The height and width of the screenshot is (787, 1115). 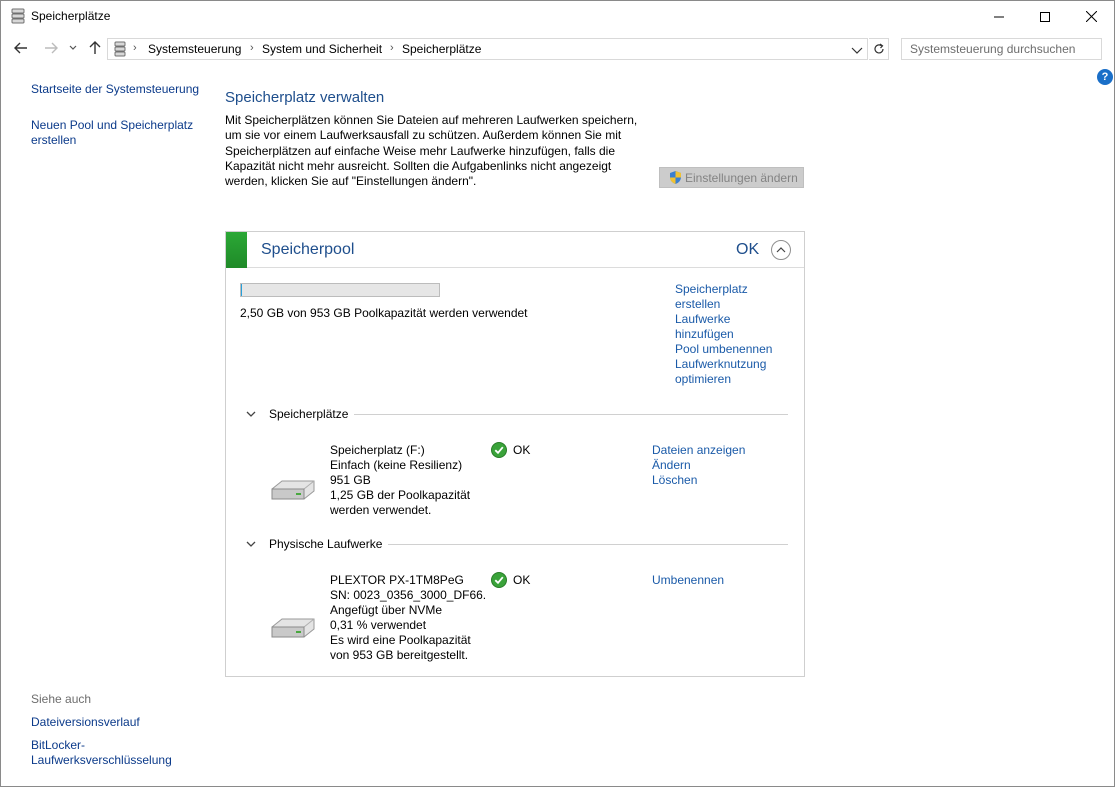 What do you see at coordinates (704, 334) in the screenshot?
I see `add-drives-line2: hinzufügen` at bounding box center [704, 334].